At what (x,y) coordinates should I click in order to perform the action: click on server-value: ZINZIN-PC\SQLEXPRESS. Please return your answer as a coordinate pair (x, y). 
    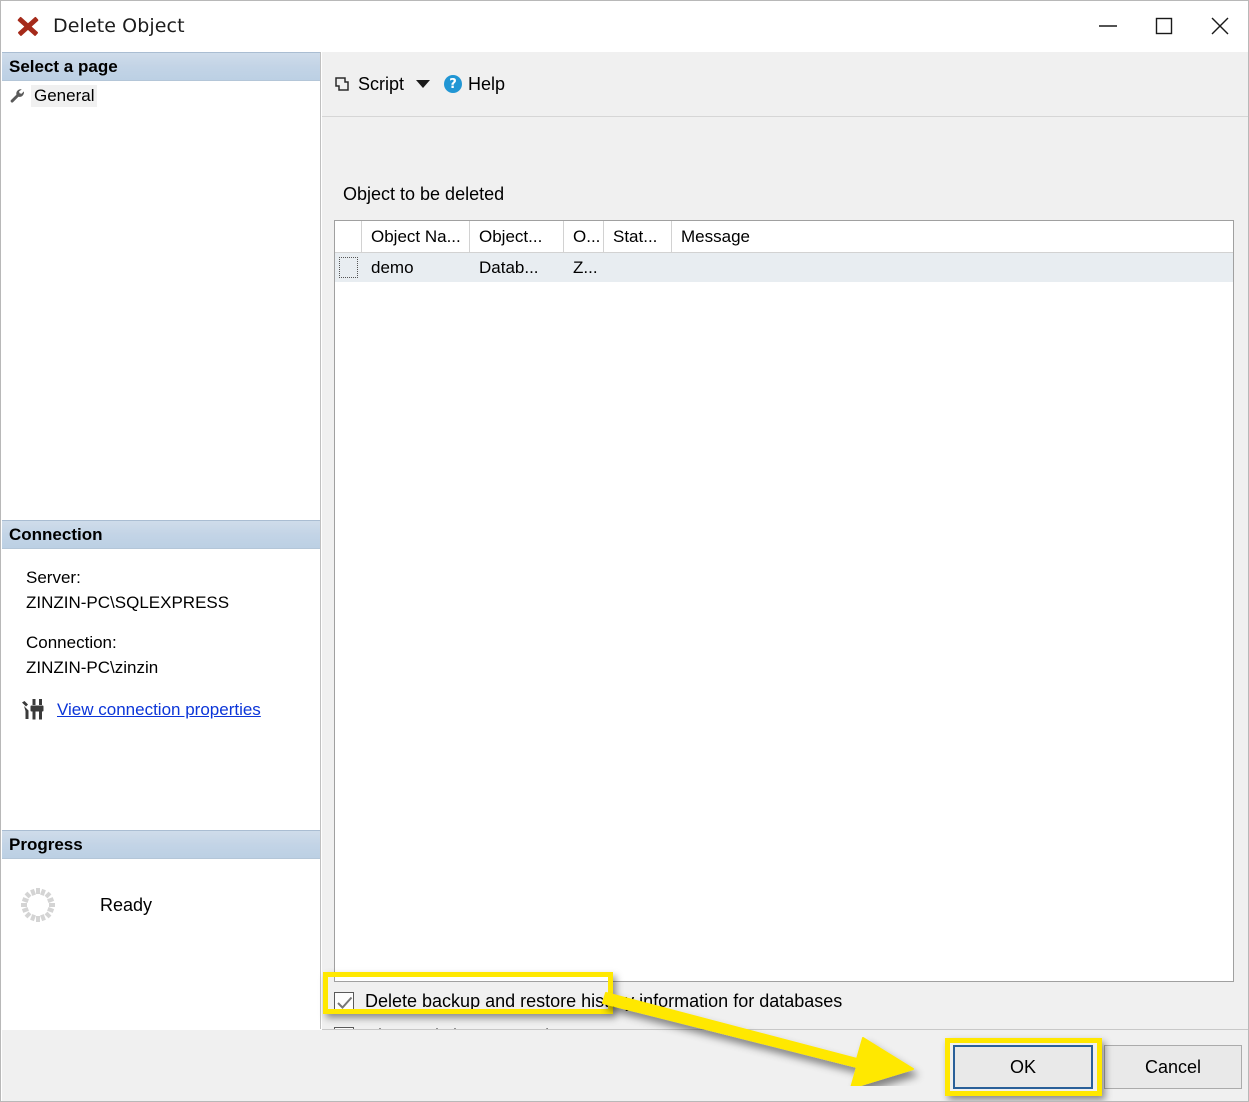
    Looking at the image, I should click on (128, 602).